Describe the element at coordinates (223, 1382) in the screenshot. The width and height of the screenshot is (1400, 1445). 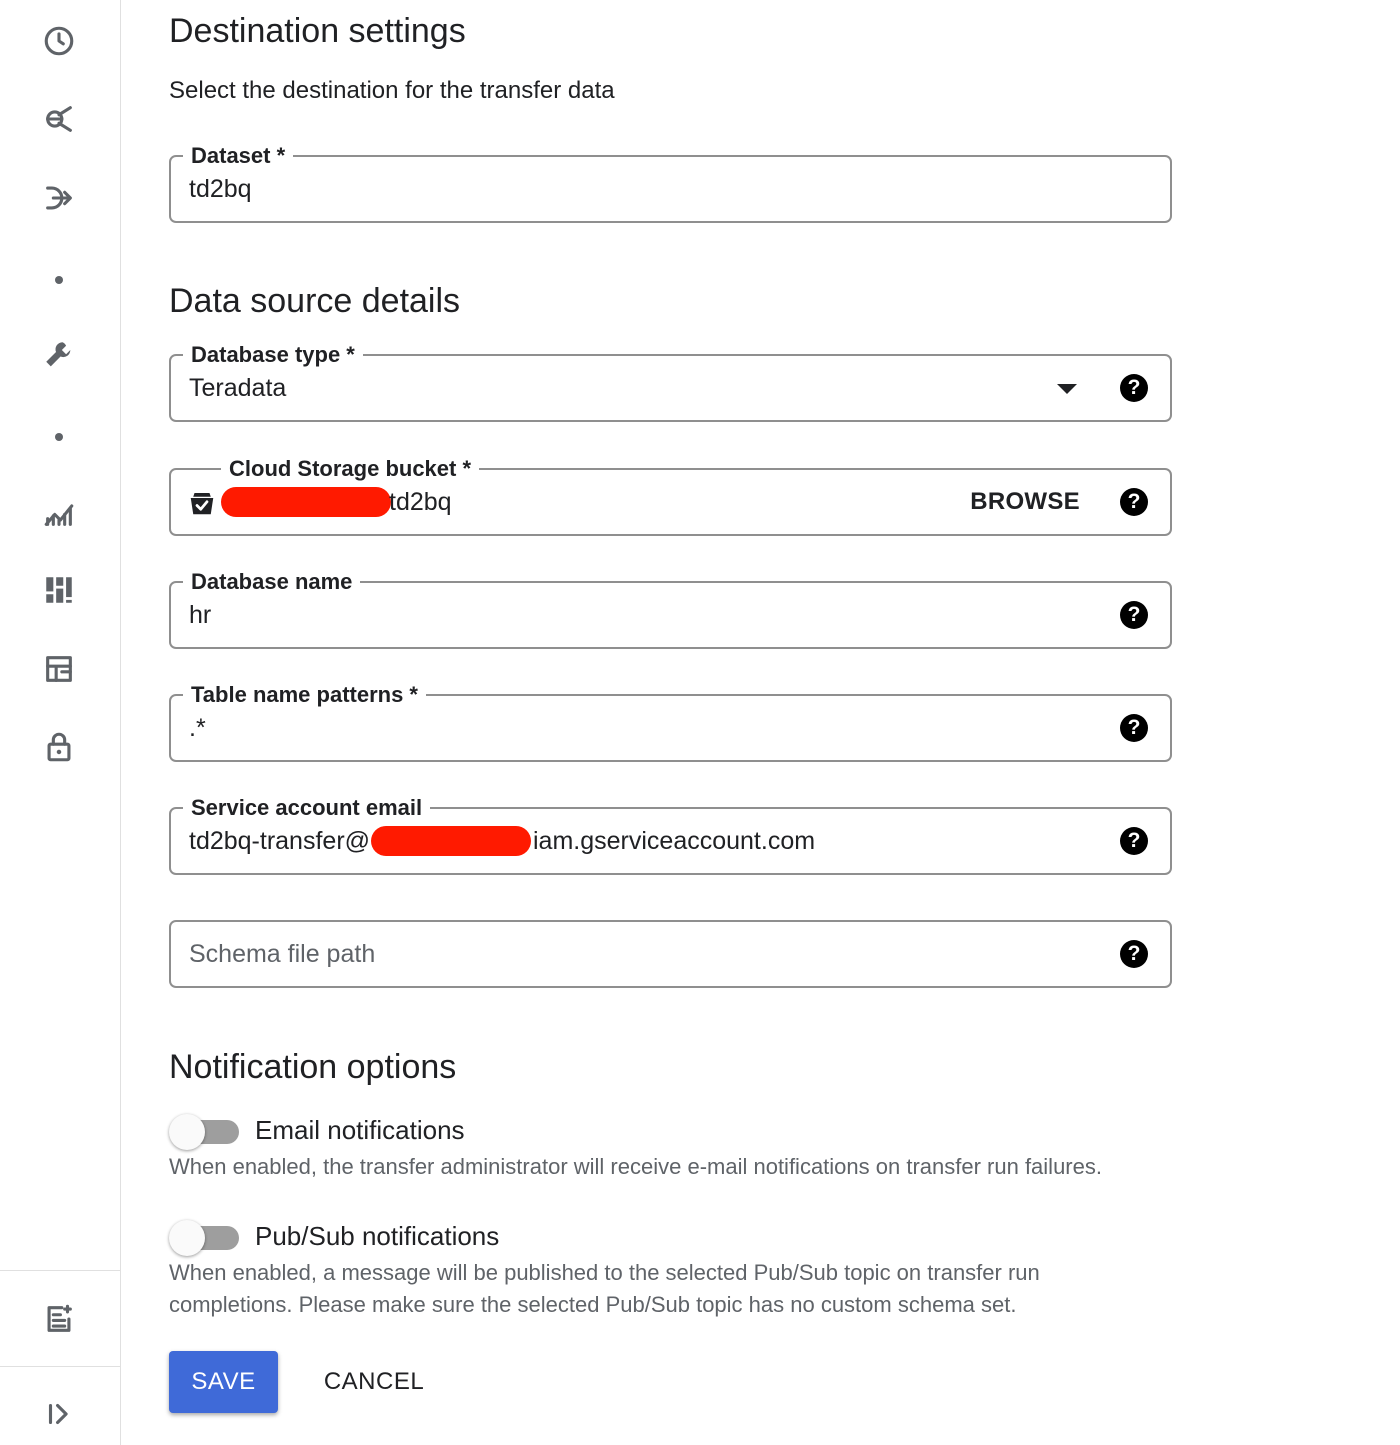
I see `save-button: SAVE` at that location.